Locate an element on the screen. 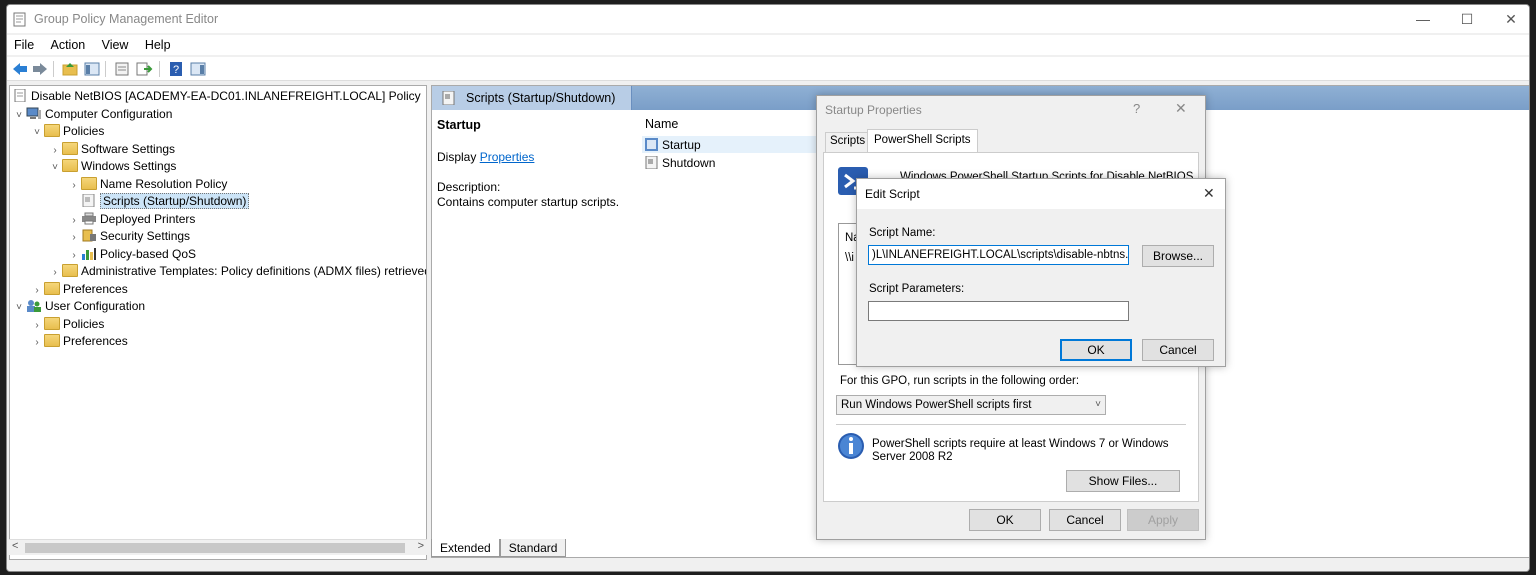 Image resolution: width=1536 pixels, height=575 pixels. description-label: Description: is located at coordinates (469, 187).